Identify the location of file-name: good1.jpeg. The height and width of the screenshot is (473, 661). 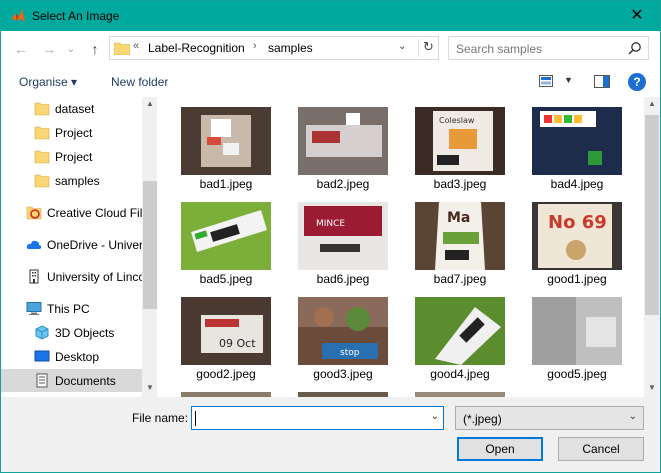
(577, 279).